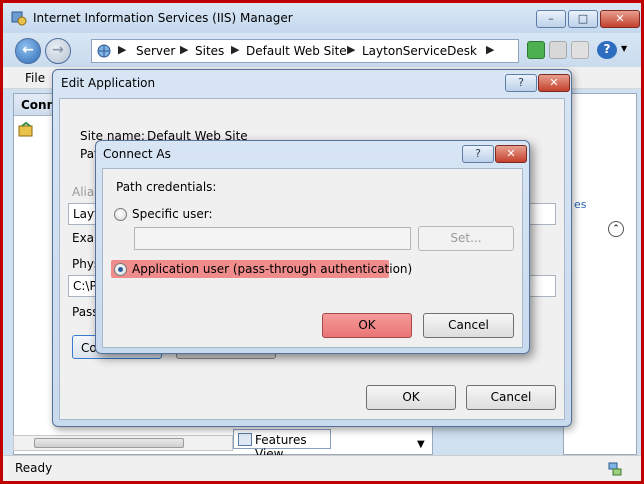 This screenshot has height=484, width=644. Describe the element at coordinates (468, 325) in the screenshot. I see `connect-cancel-button: Cancel` at that location.